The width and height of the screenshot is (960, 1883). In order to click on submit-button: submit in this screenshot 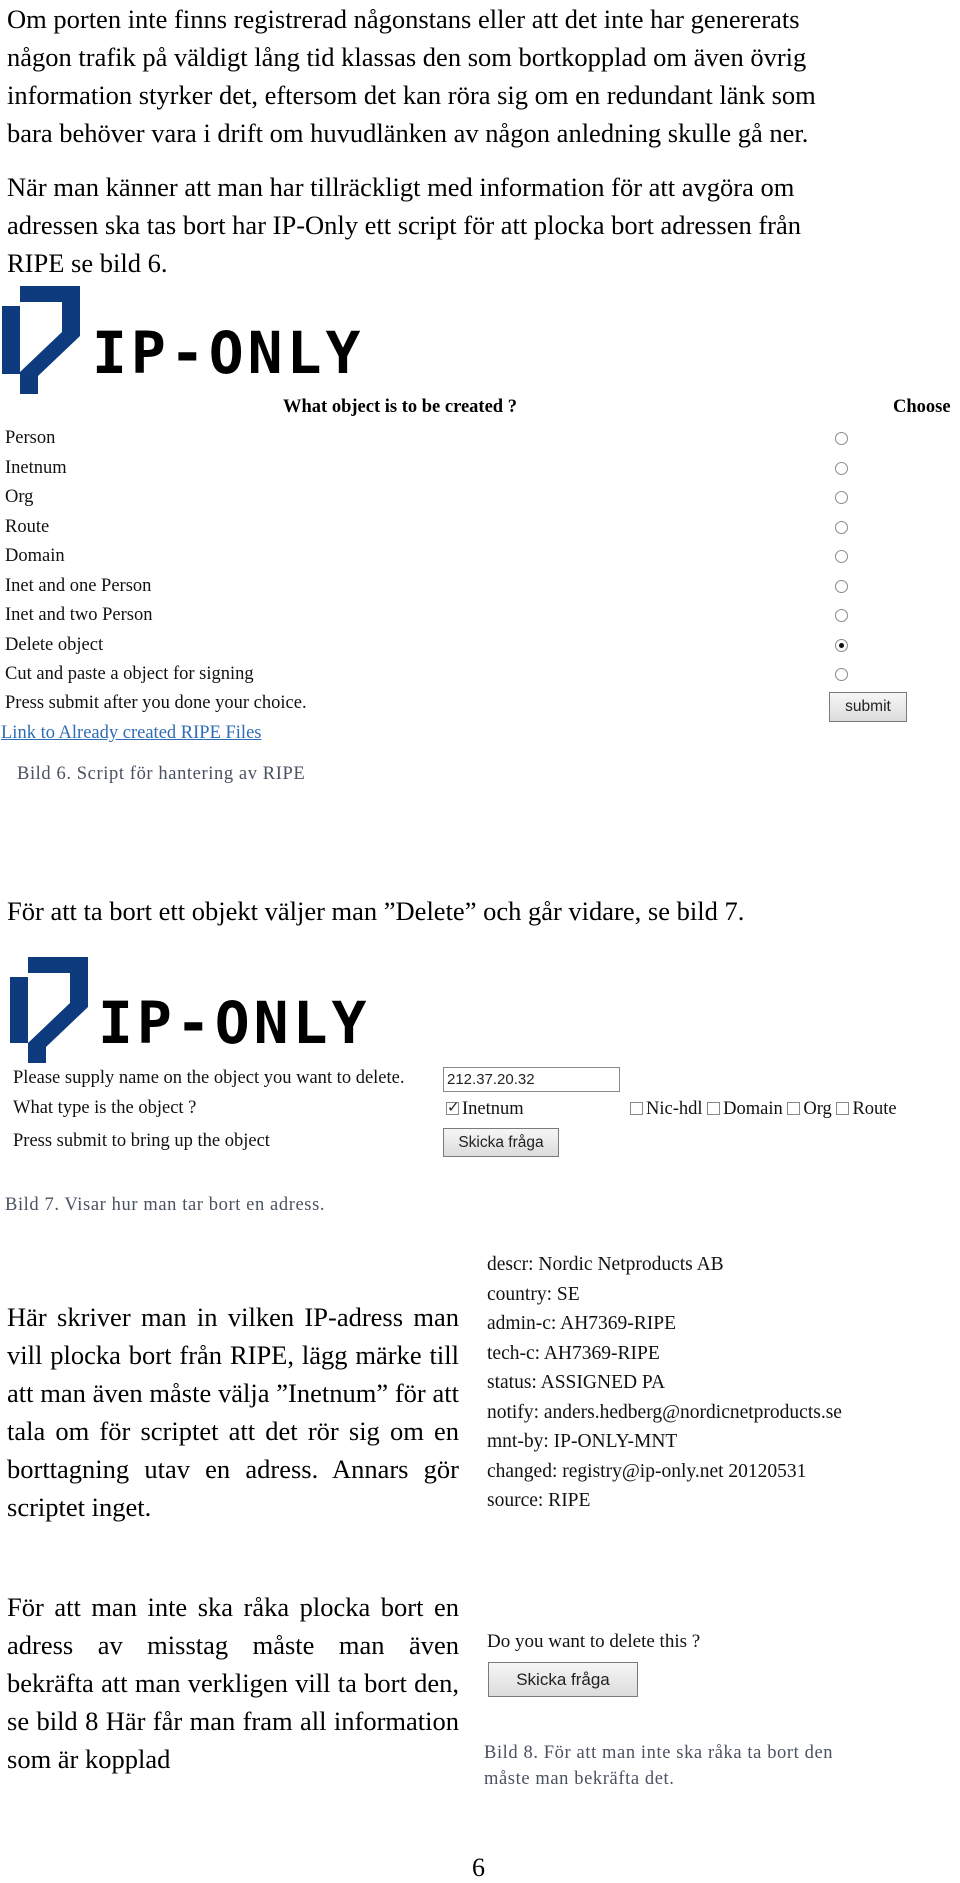, I will do `click(868, 707)`.